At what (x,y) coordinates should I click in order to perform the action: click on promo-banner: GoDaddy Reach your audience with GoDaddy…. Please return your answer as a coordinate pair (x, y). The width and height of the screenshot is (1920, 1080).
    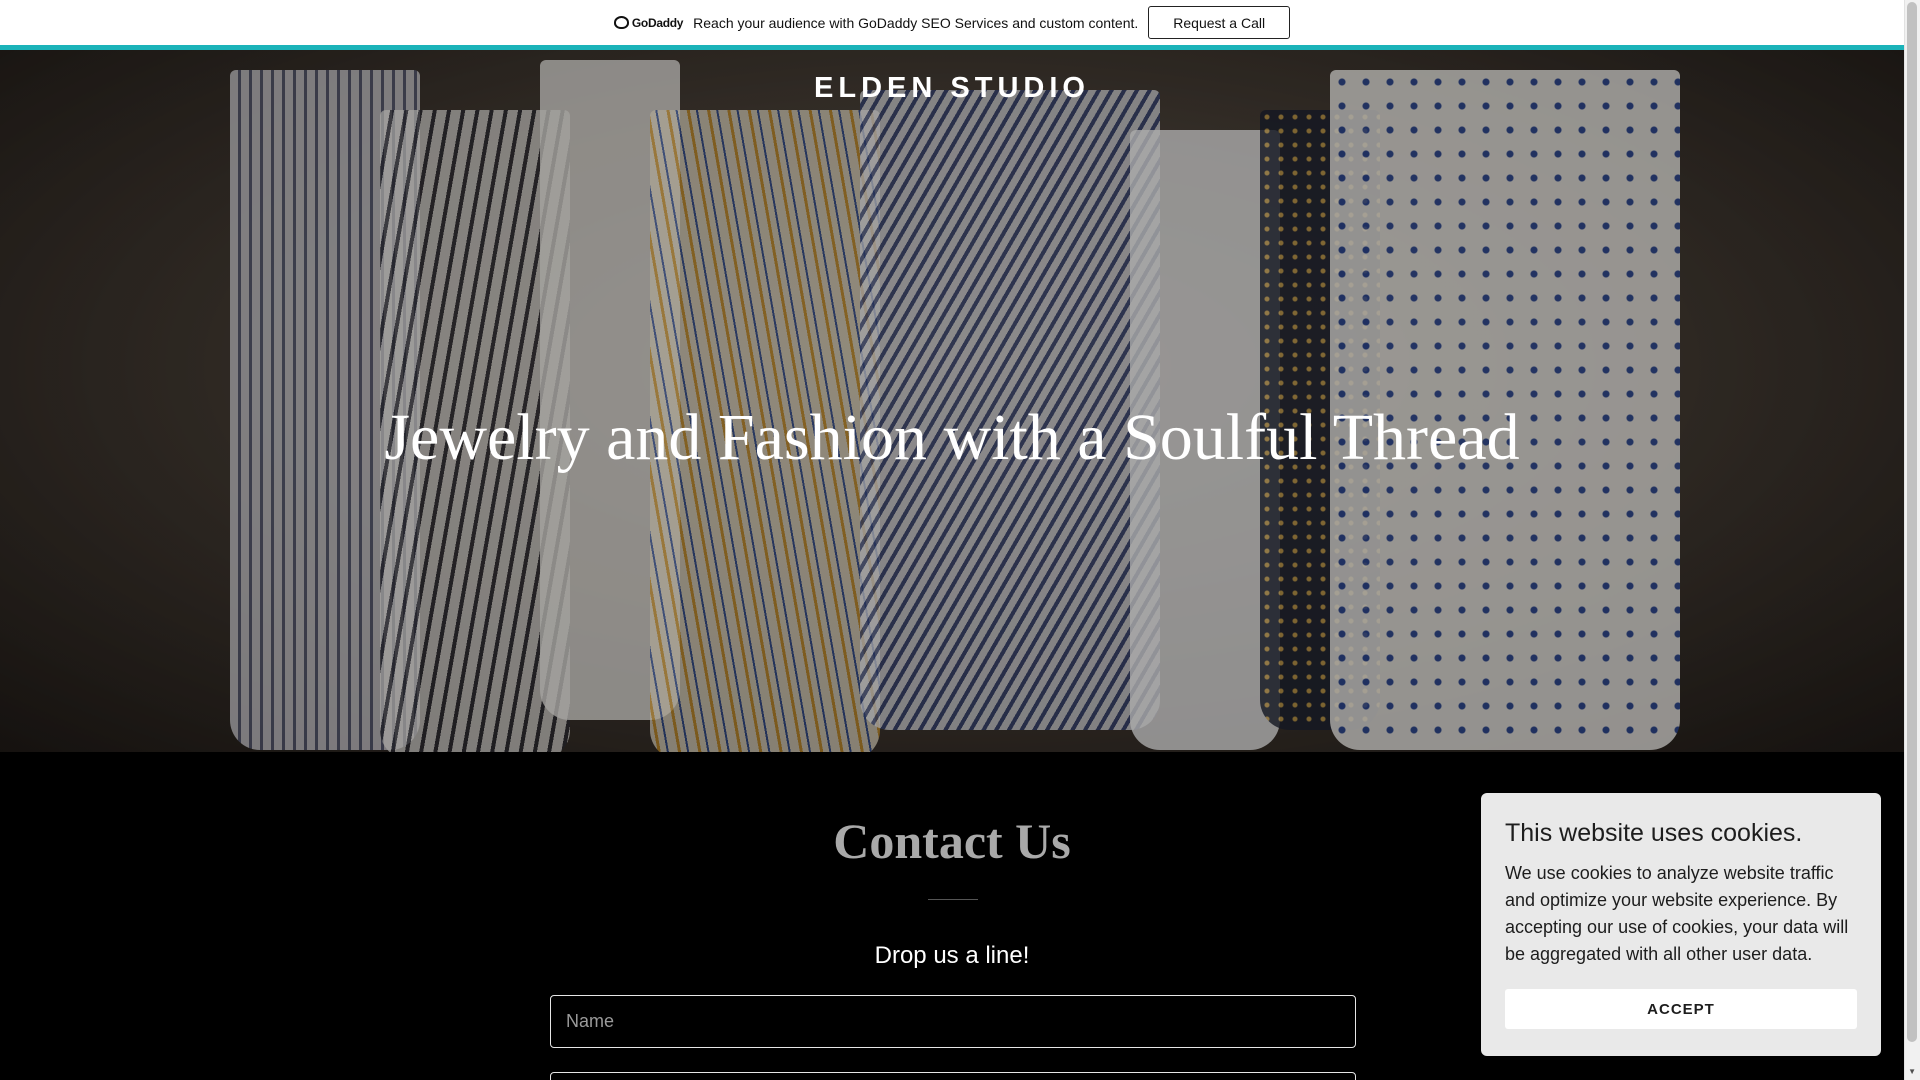
    Looking at the image, I should click on (952, 22).